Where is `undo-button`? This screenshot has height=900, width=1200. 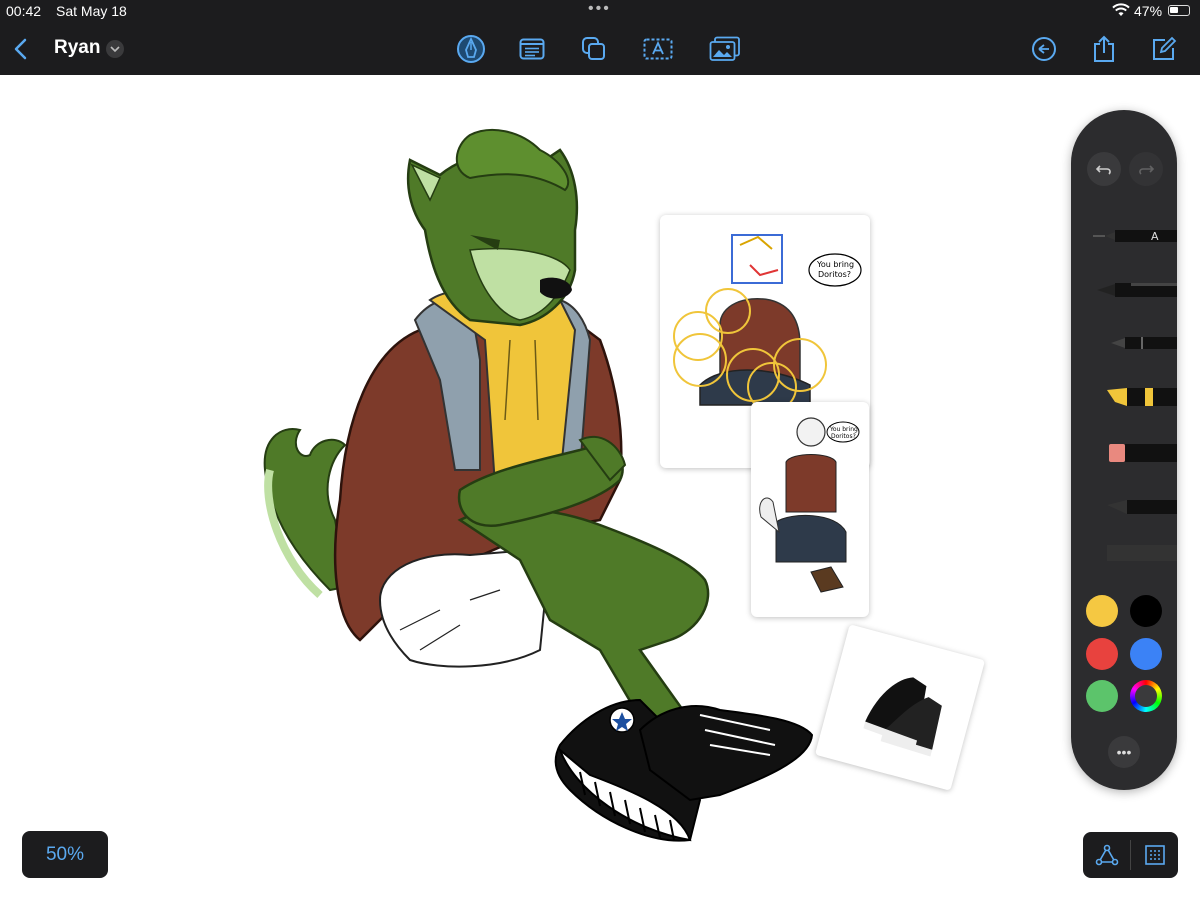
undo-button is located at coordinates (1104, 169).